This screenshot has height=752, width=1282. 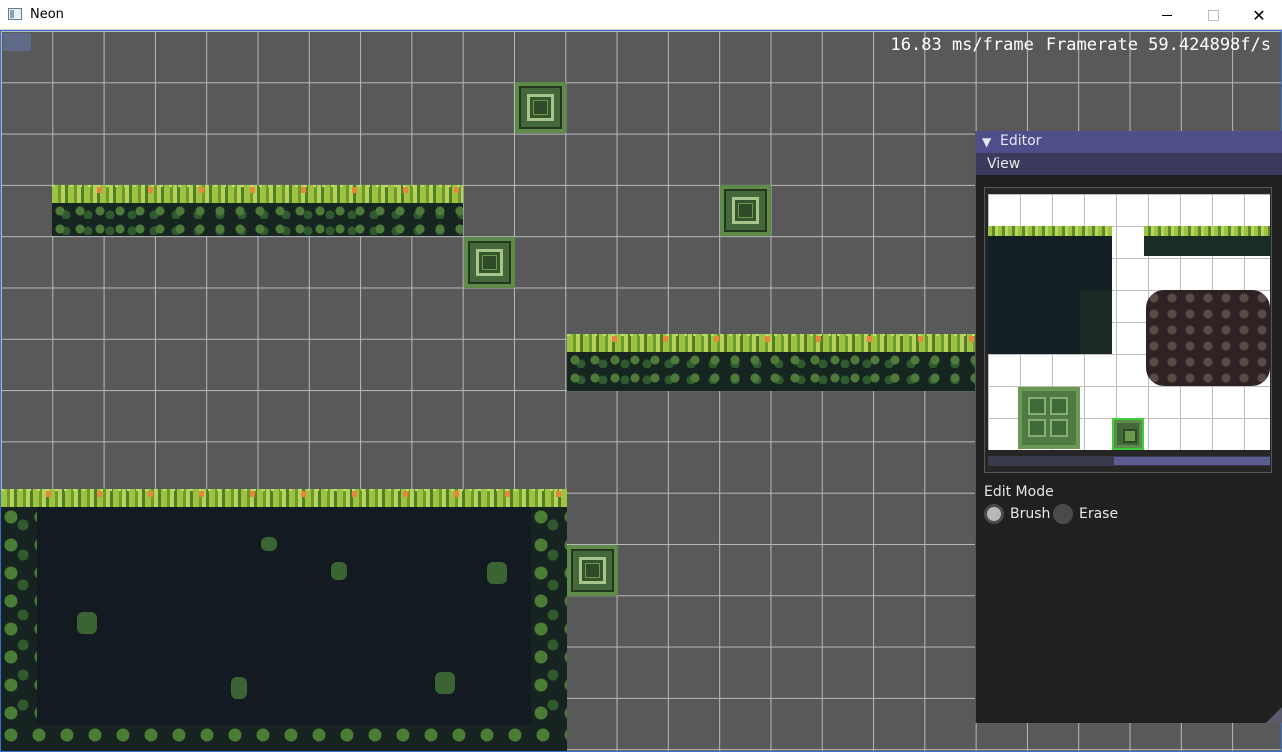 I want to click on resize-grip-icon, so click(x=1274, y=715).